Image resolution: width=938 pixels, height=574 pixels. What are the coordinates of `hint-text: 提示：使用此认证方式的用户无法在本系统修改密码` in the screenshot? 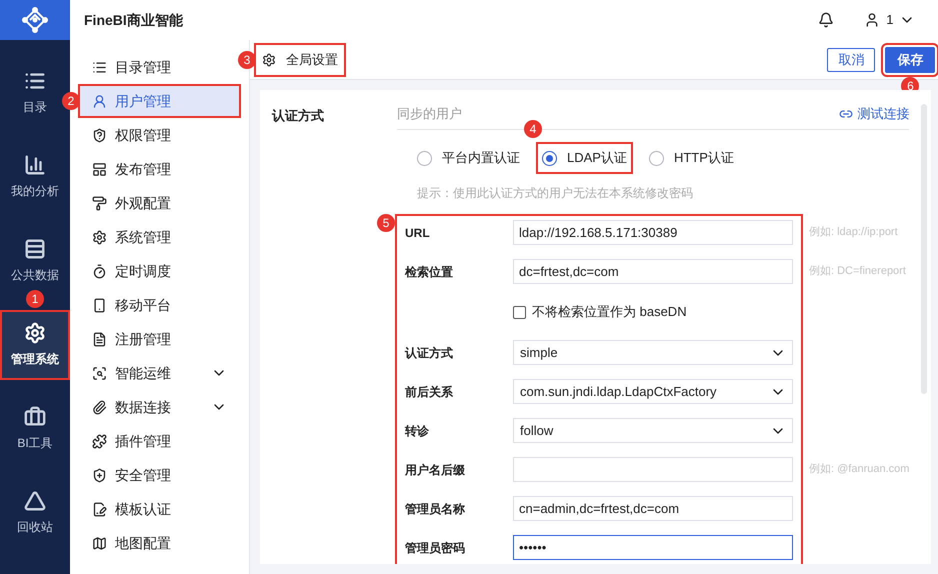 It's located at (555, 193).